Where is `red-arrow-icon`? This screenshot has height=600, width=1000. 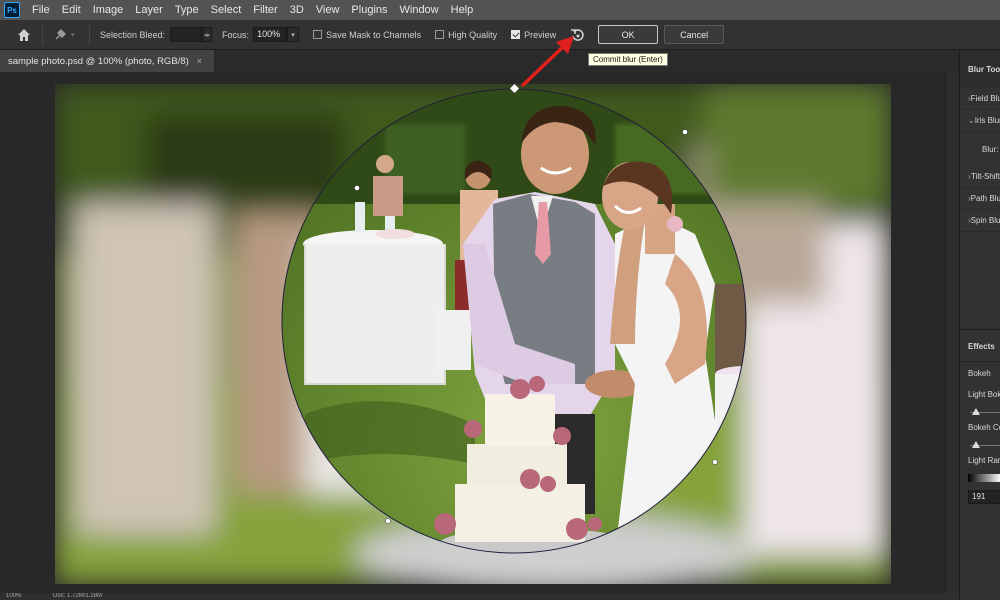
red-arrow-icon is located at coordinates (547, 62).